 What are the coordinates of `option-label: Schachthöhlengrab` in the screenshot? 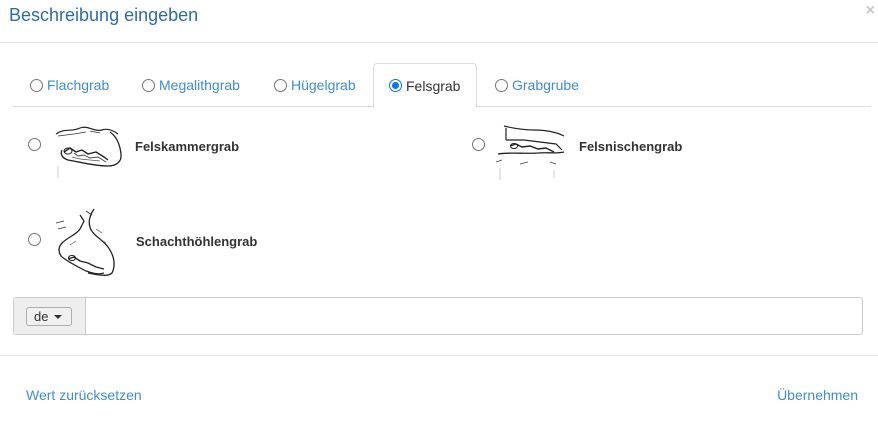 It's located at (197, 241).